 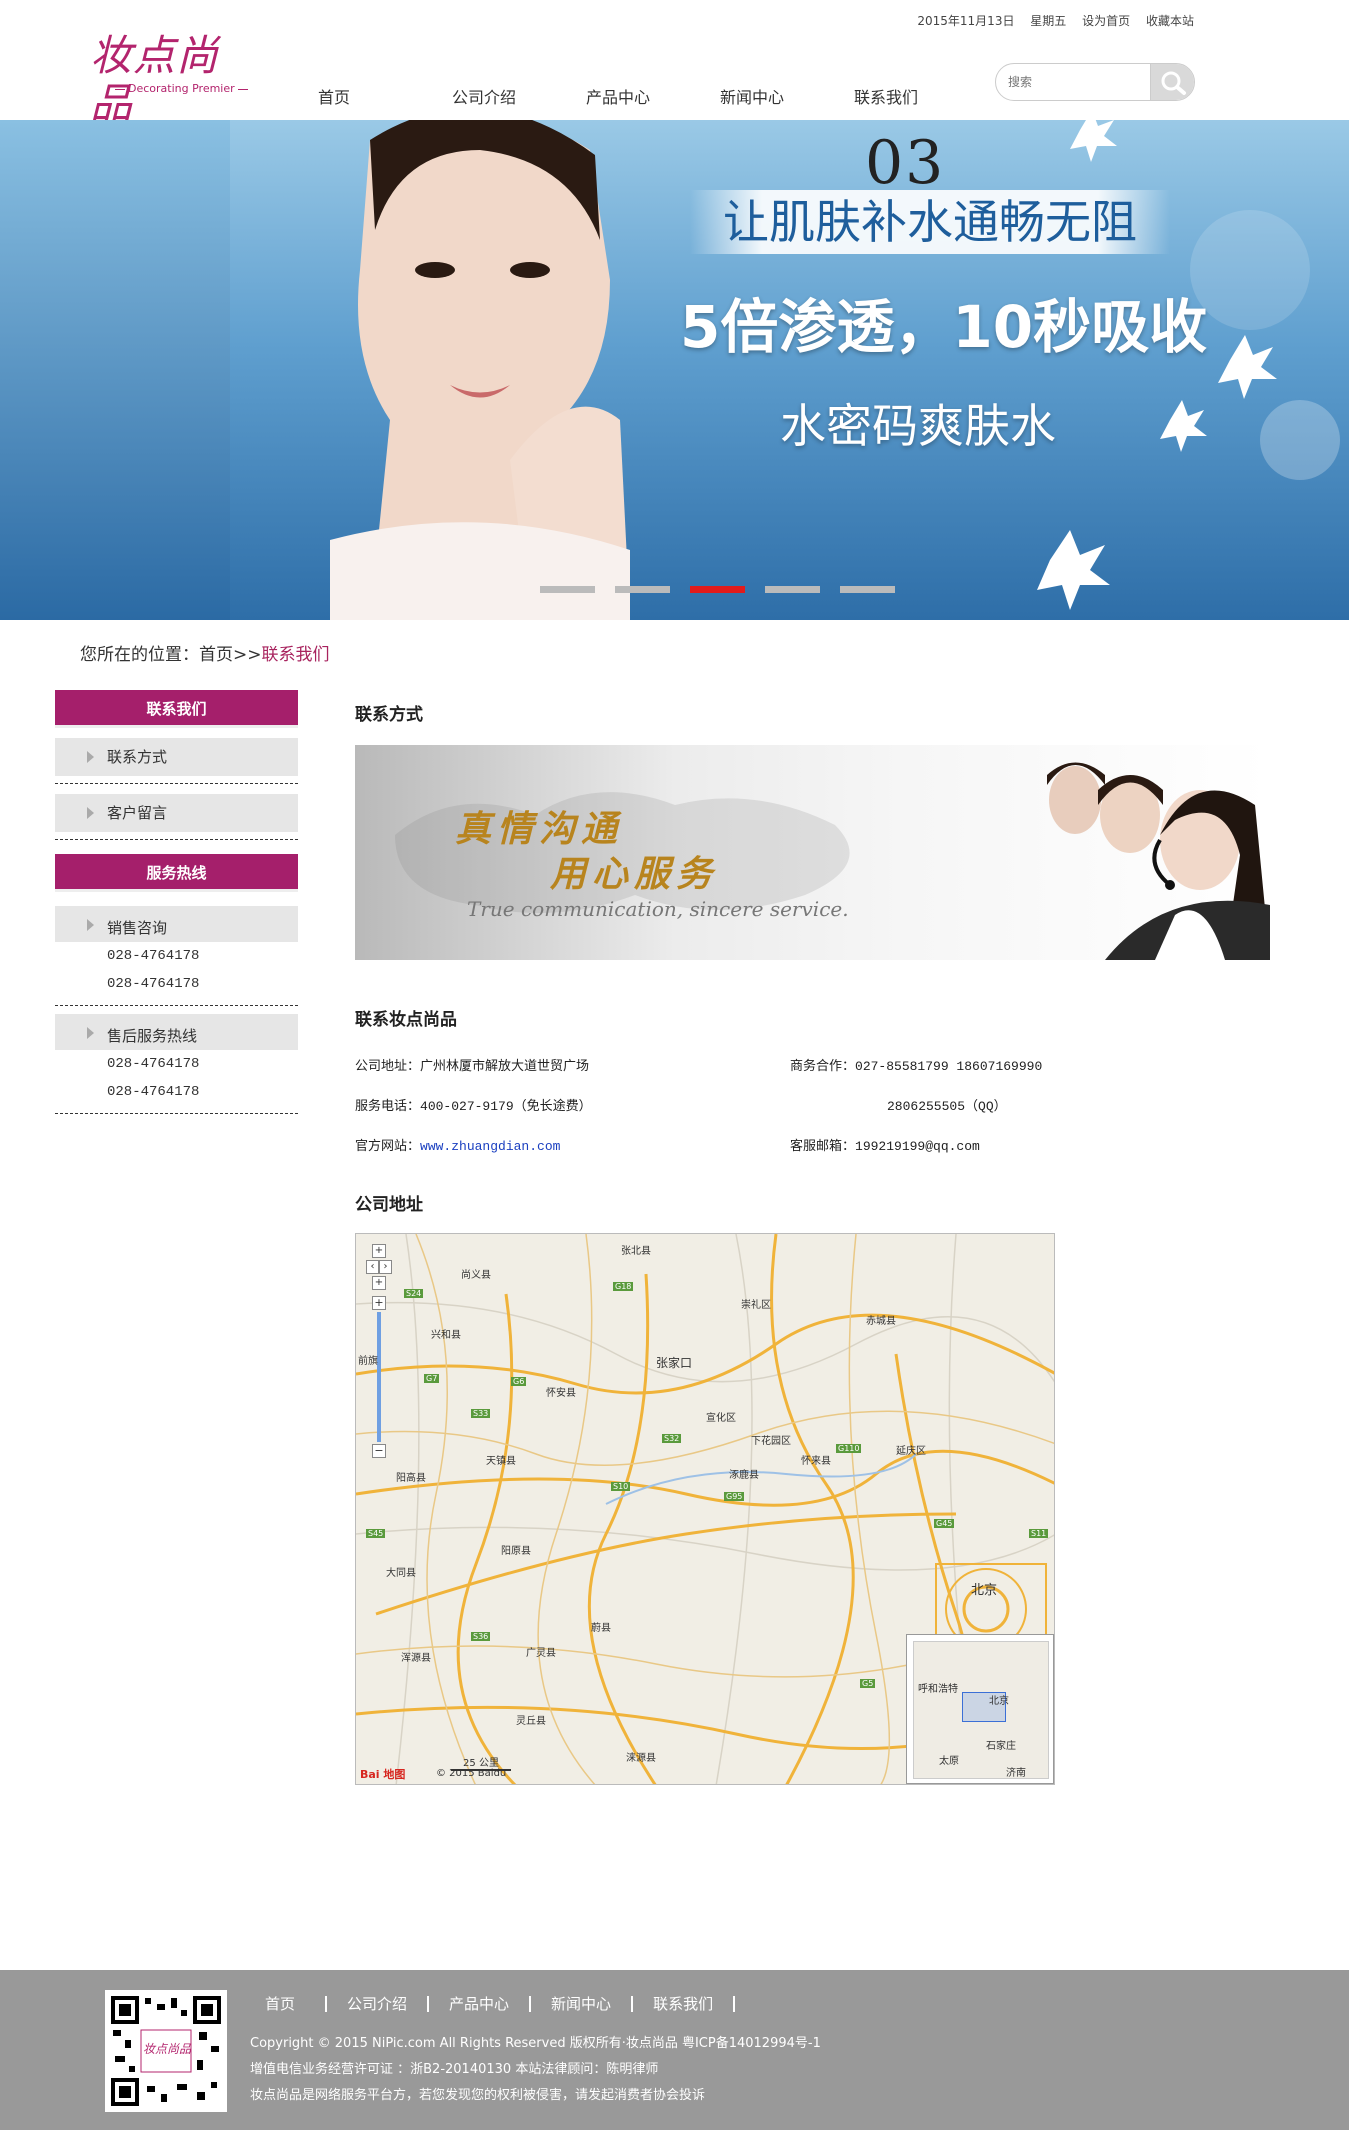 What do you see at coordinates (672, 1438) in the screenshot?
I see `road-shield: S32` at bounding box center [672, 1438].